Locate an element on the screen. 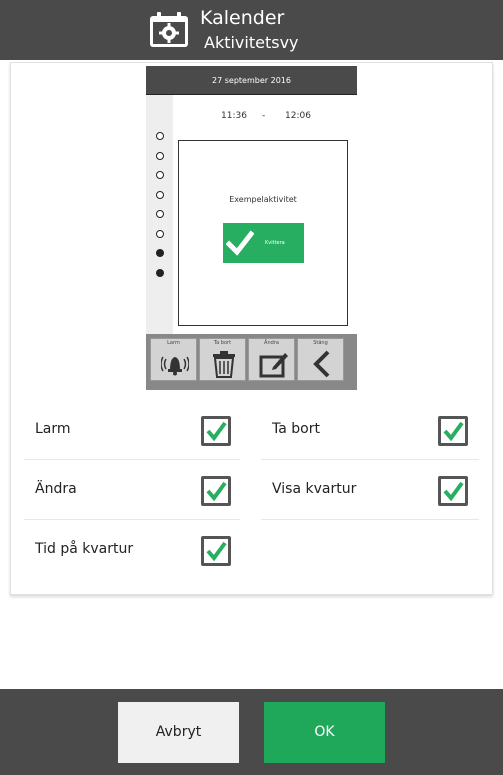 This screenshot has height=775, width=503. preview-edit-button: Ändra is located at coordinates (271, 359).